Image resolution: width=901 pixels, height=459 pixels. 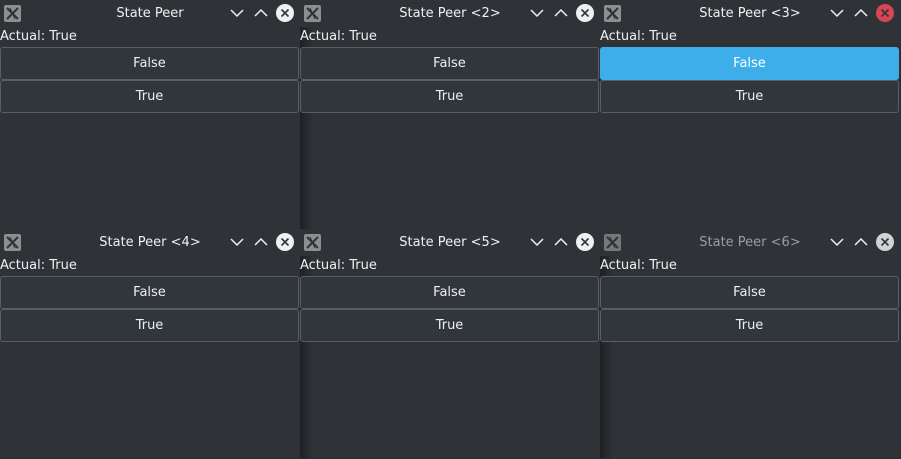 I want to click on window-title: State Peer <3>, so click(x=750, y=13).